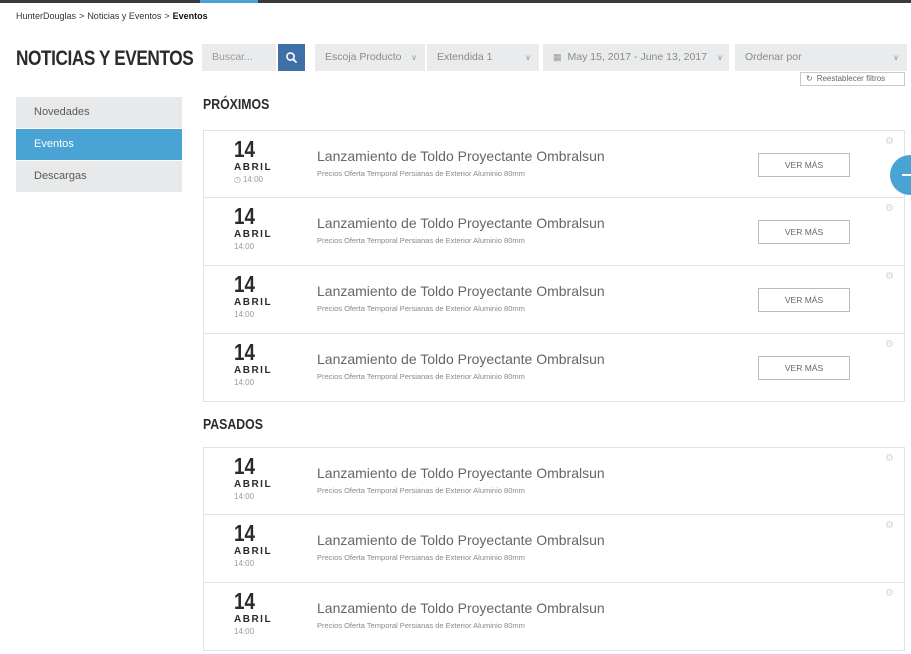  I want to click on sidebar-item-eventos: Eventos, so click(99, 144).